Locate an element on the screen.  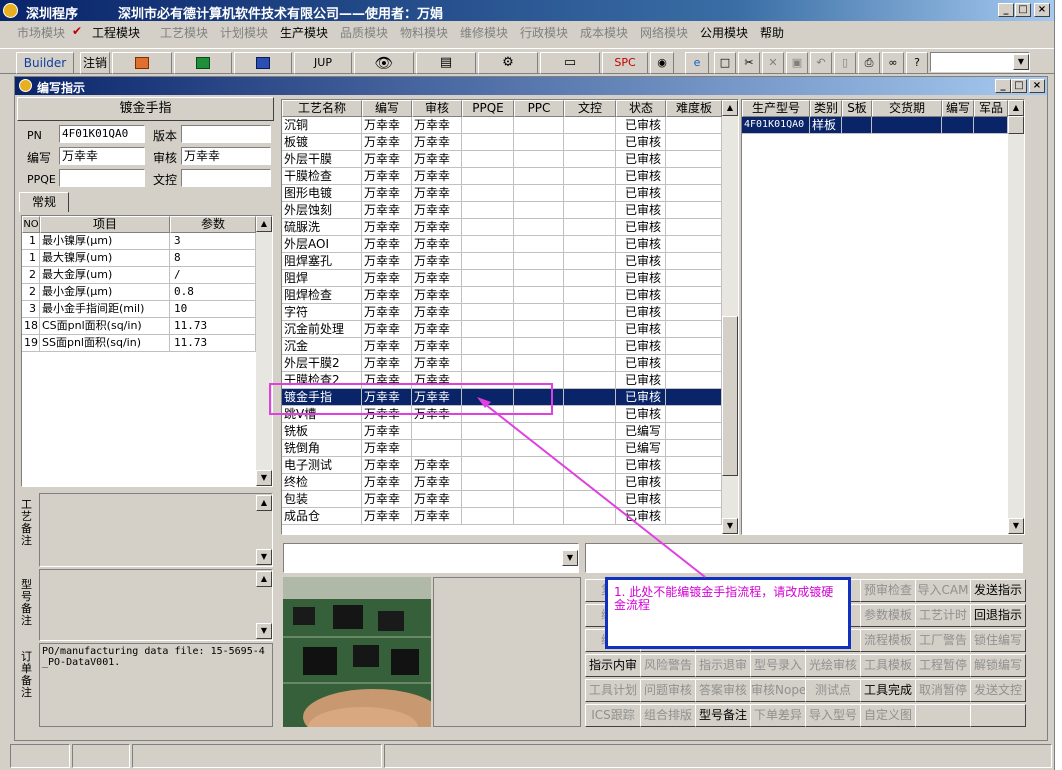
help-icon: ? is located at coordinates (917, 62).